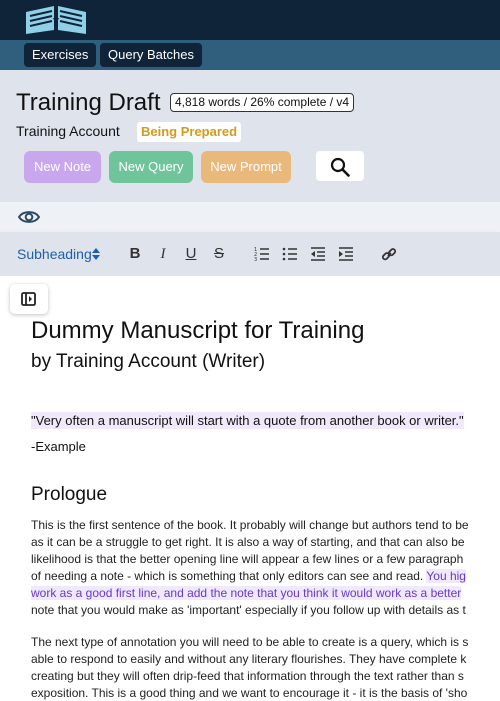  What do you see at coordinates (68, 131) in the screenshot?
I see `account-name: Training Account` at bounding box center [68, 131].